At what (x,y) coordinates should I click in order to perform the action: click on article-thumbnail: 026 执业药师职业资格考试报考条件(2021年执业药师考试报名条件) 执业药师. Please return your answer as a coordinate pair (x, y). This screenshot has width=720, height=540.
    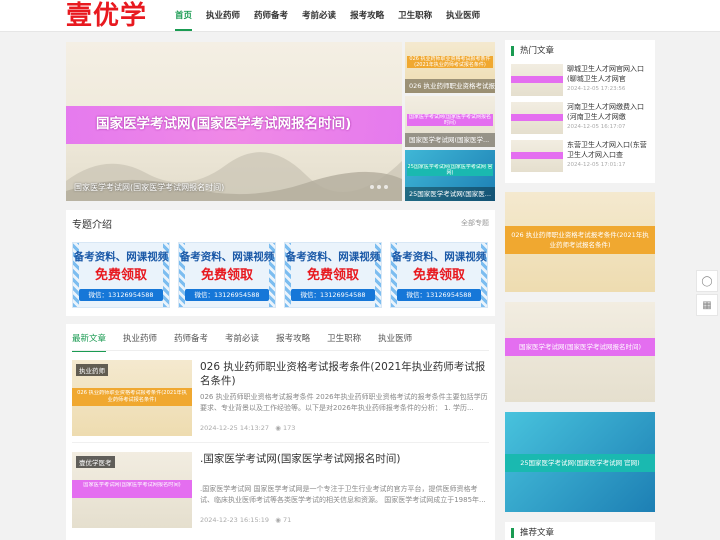
    Looking at the image, I should click on (132, 398).